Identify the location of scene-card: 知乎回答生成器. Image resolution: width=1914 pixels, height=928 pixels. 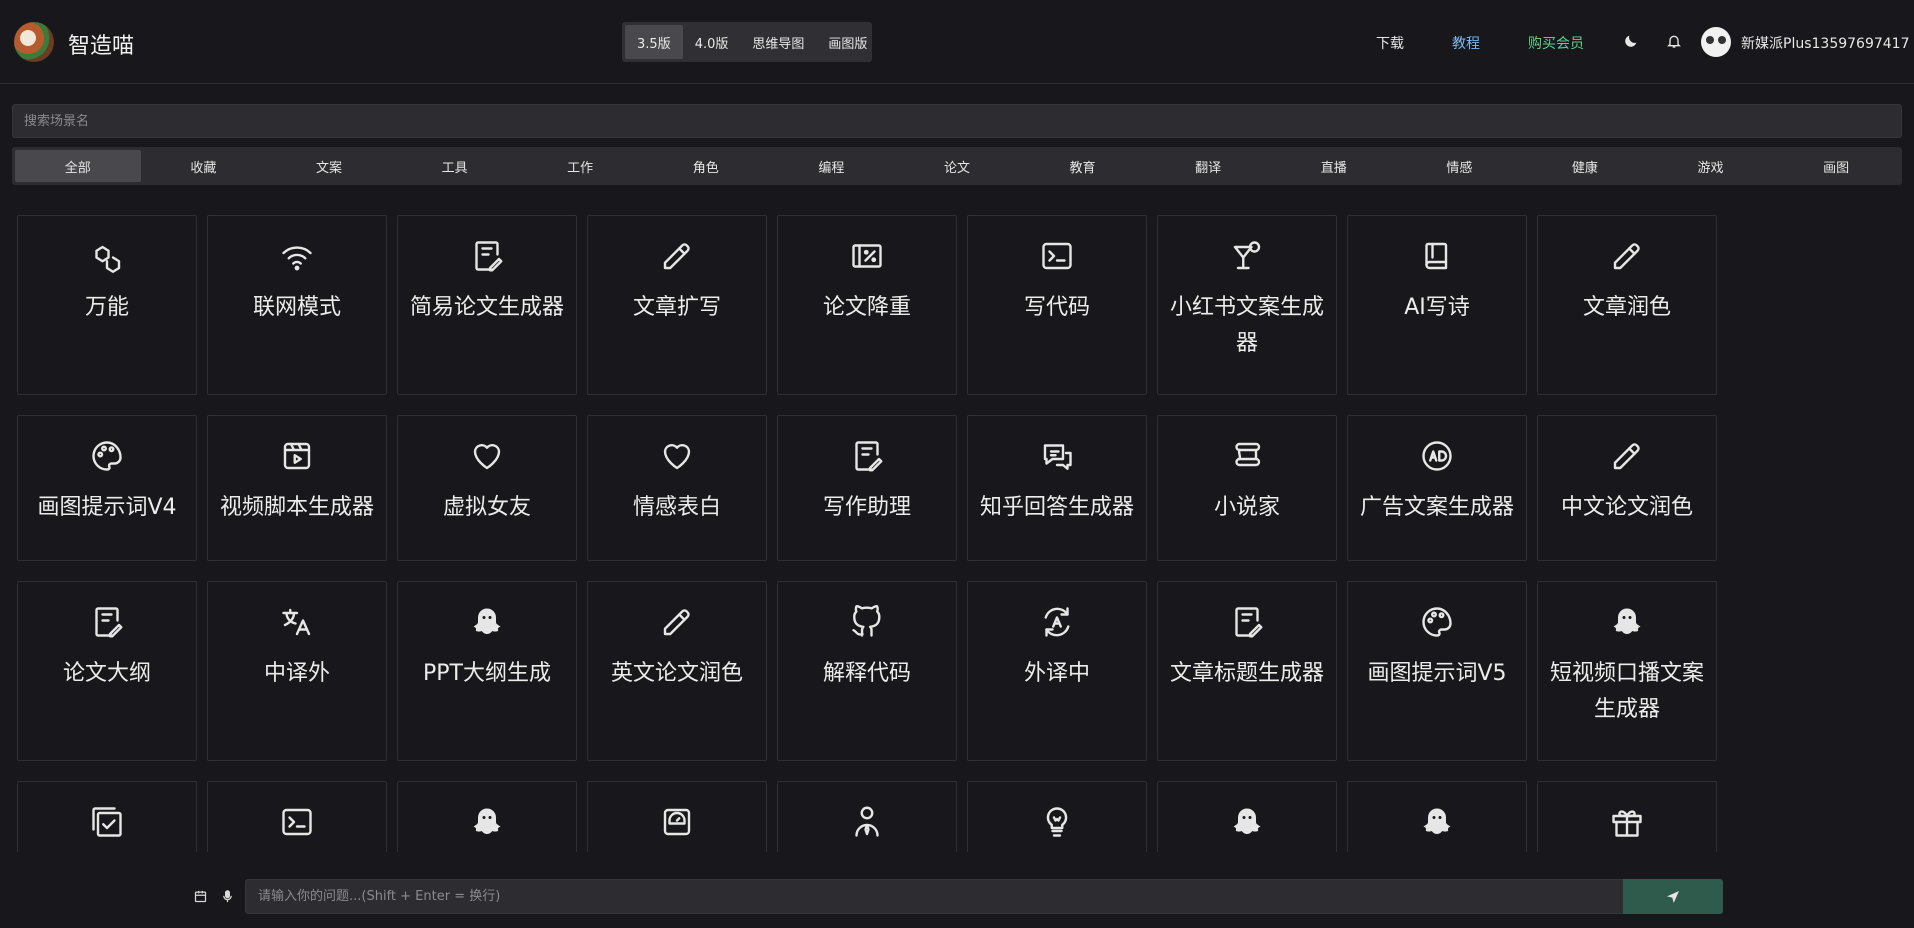
(1057, 488).